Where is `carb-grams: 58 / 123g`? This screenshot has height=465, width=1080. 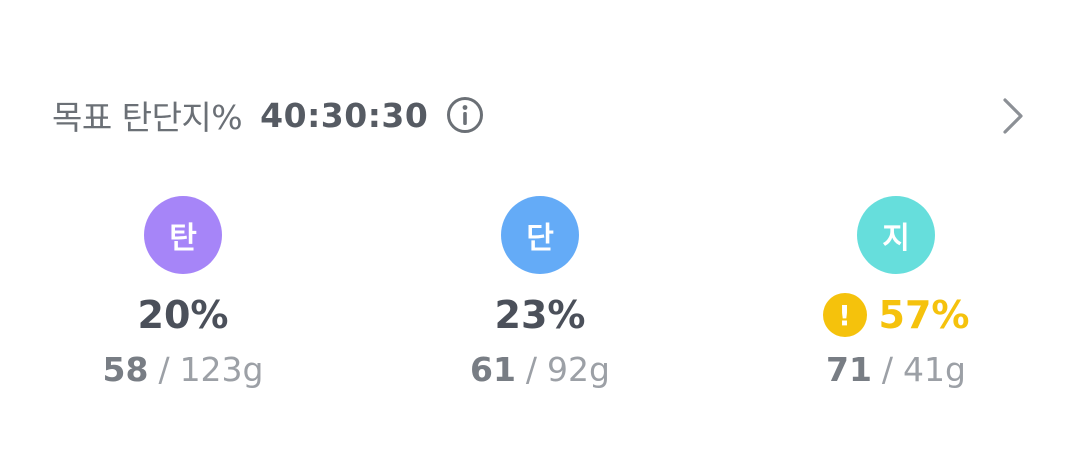 carb-grams: 58 / 123g is located at coordinates (183, 369).